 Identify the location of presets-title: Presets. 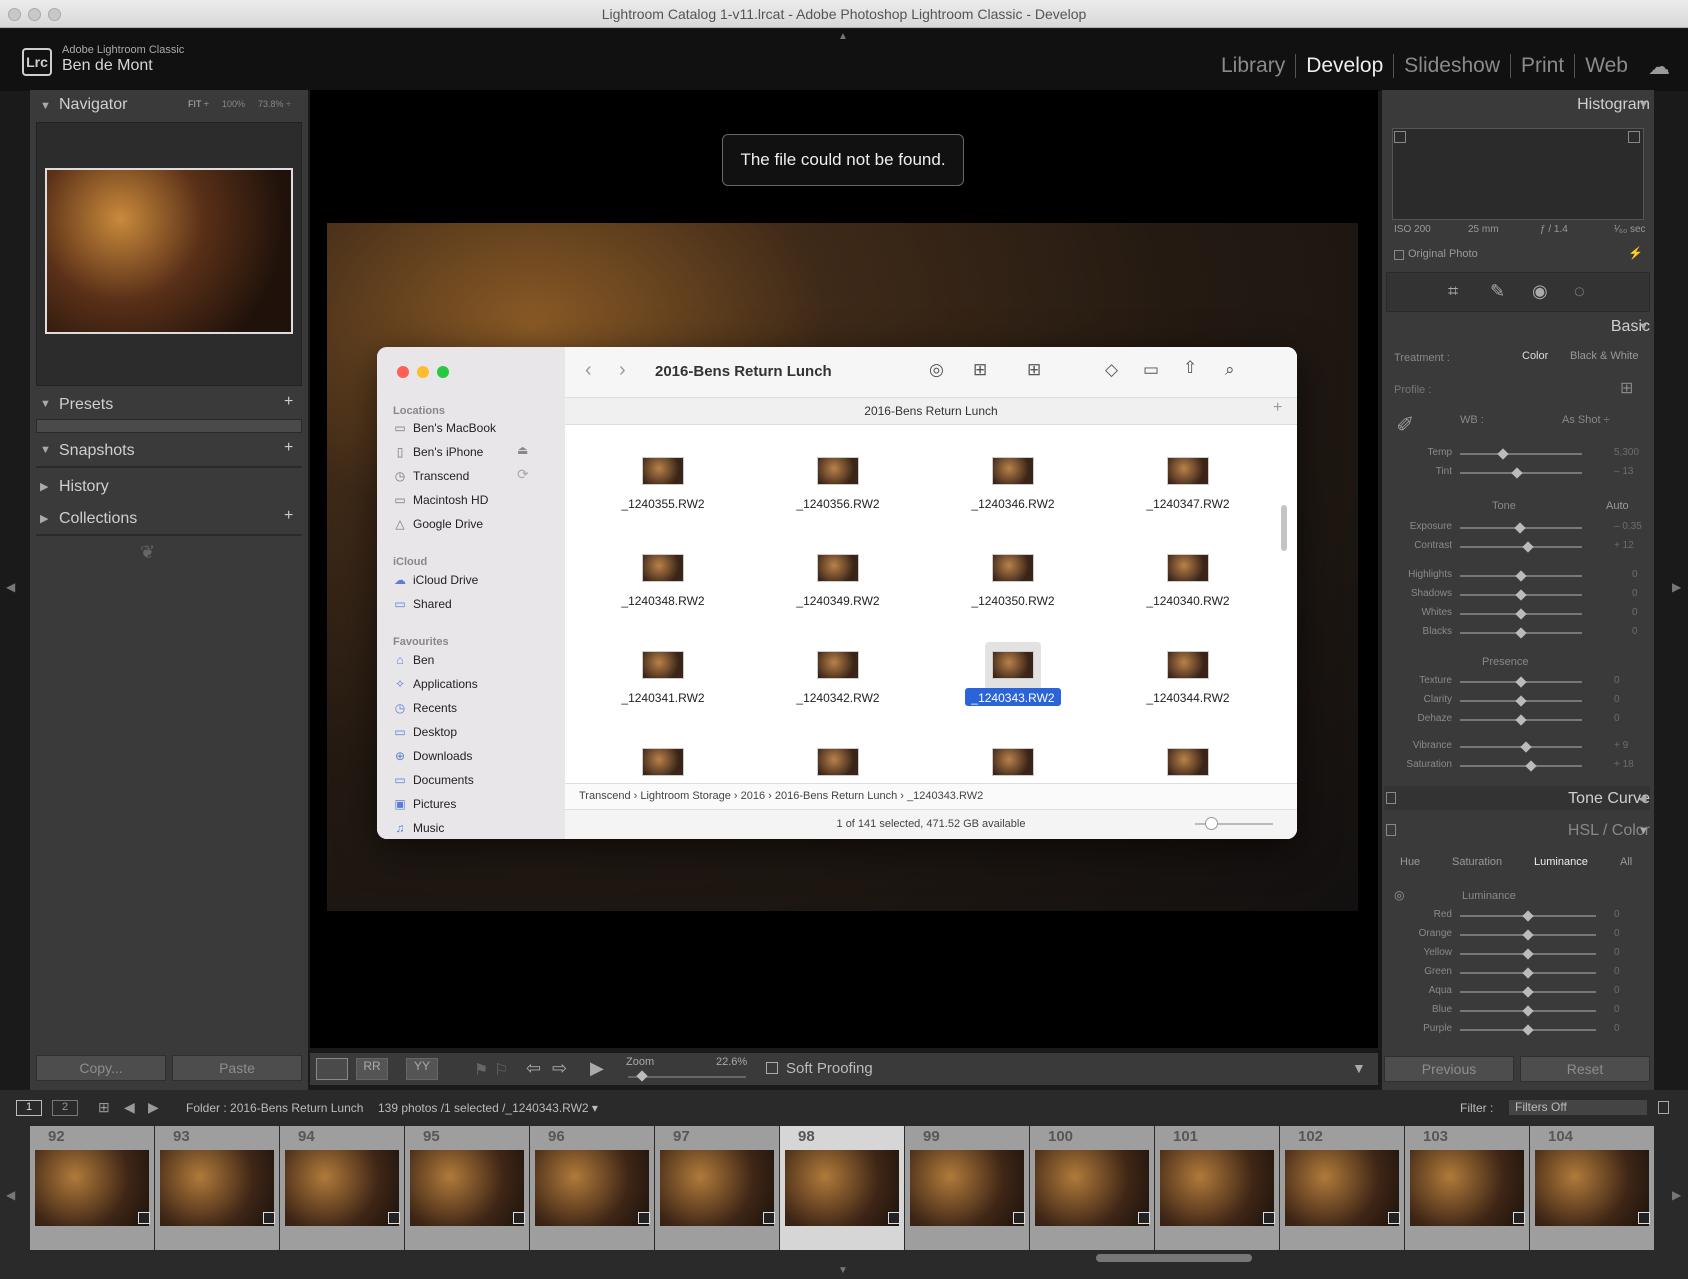
(86, 405).